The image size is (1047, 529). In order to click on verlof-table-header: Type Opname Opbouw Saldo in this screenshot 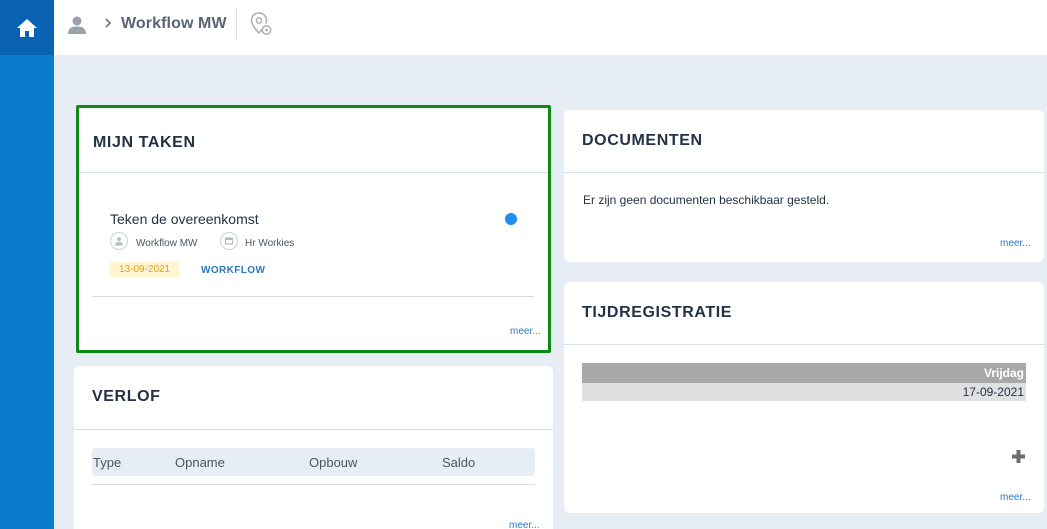, I will do `click(313, 462)`.